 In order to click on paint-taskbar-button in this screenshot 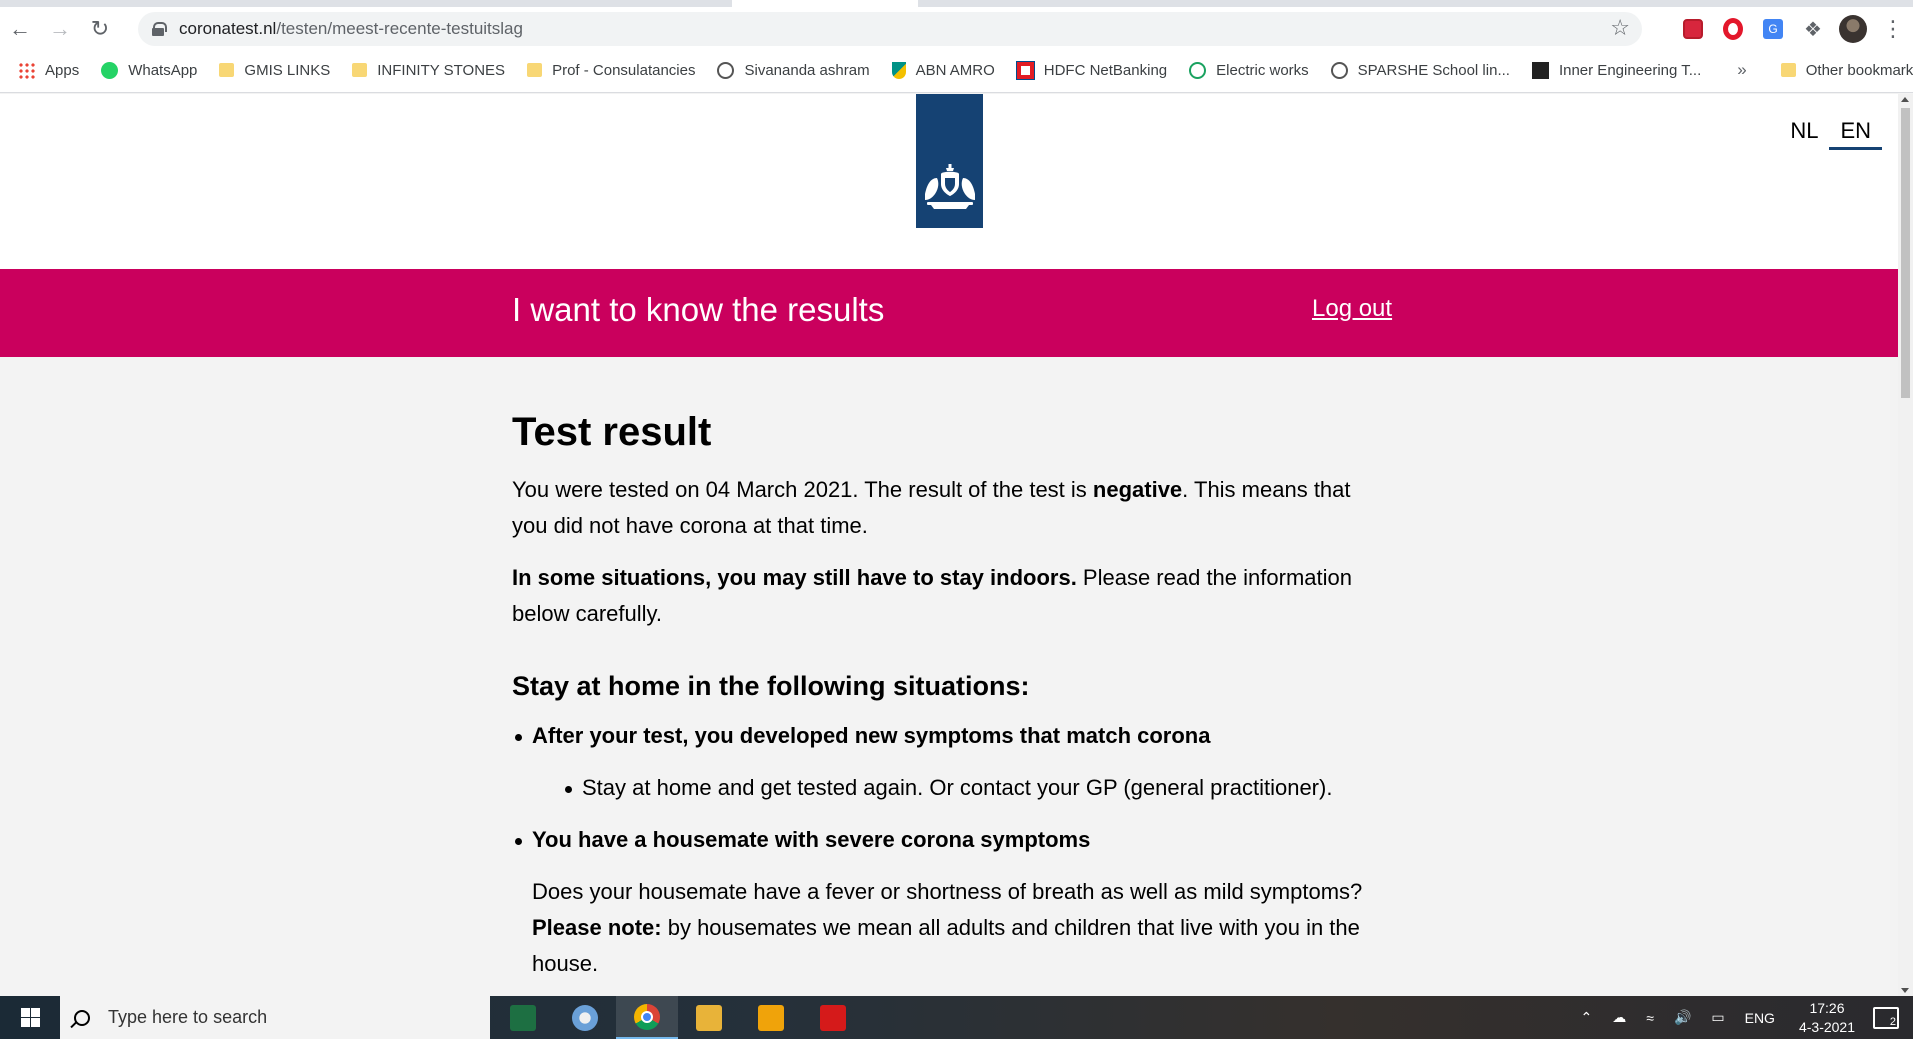, I will do `click(585, 1017)`.